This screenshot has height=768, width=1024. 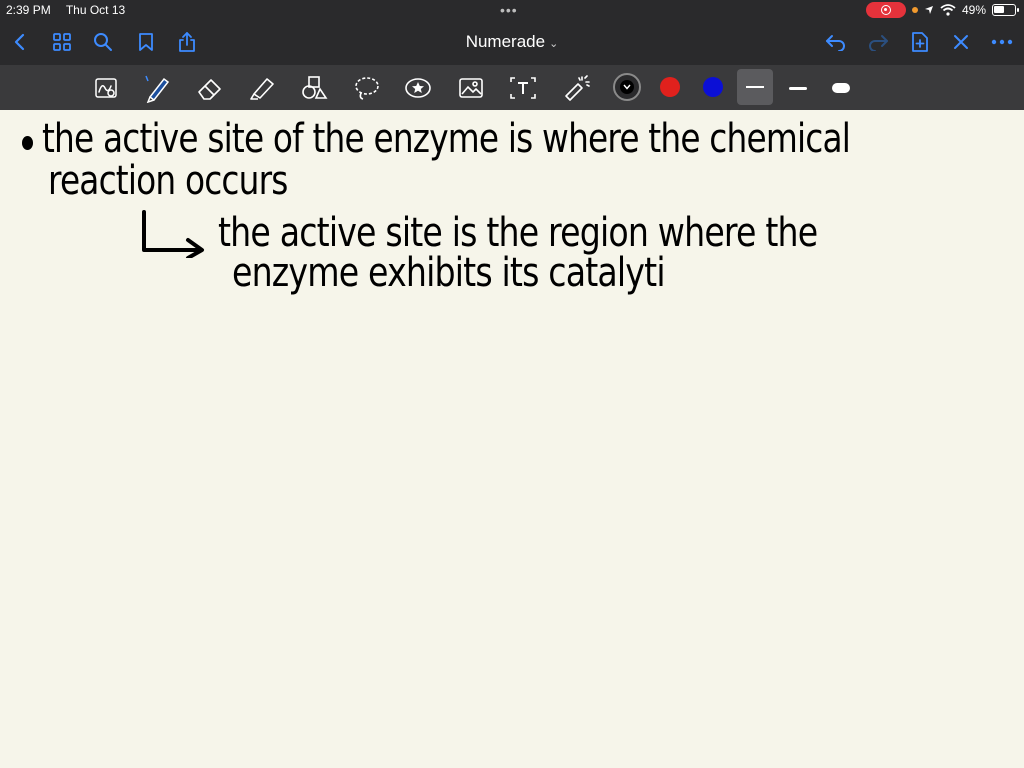 What do you see at coordinates (878, 42) in the screenshot?
I see `redo-icon` at bounding box center [878, 42].